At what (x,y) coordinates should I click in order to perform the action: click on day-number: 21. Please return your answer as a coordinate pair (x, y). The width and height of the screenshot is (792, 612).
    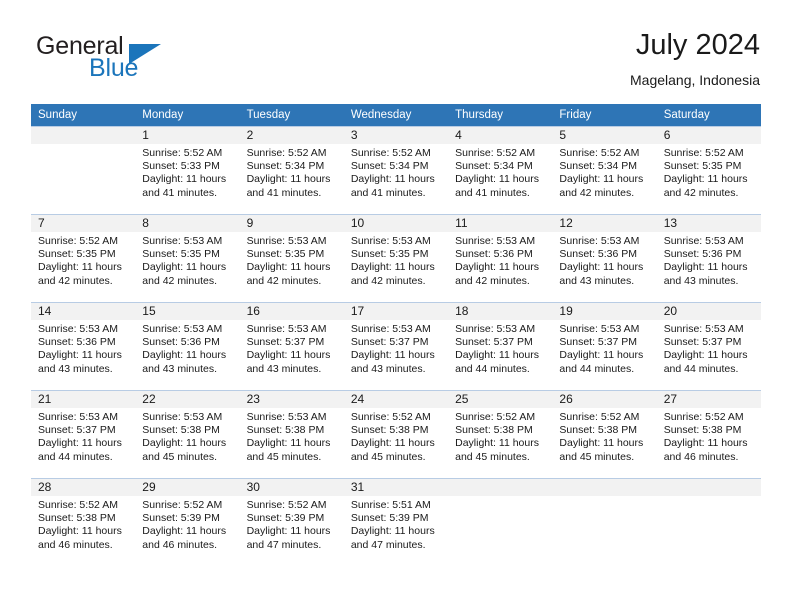
    Looking at the image, I should click on (83, 399).